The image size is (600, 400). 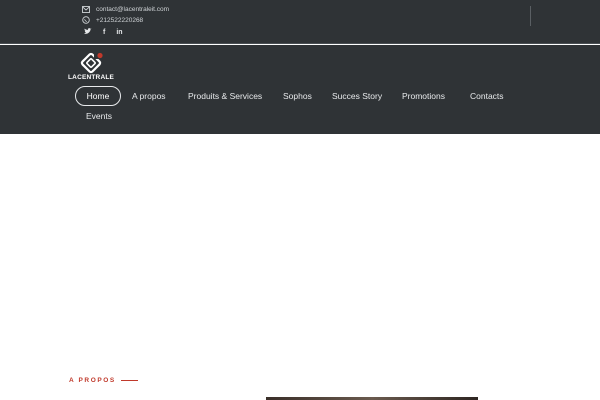 I want to click on email-link: contact@lacentraleit.com, so click(x=132, y=9).